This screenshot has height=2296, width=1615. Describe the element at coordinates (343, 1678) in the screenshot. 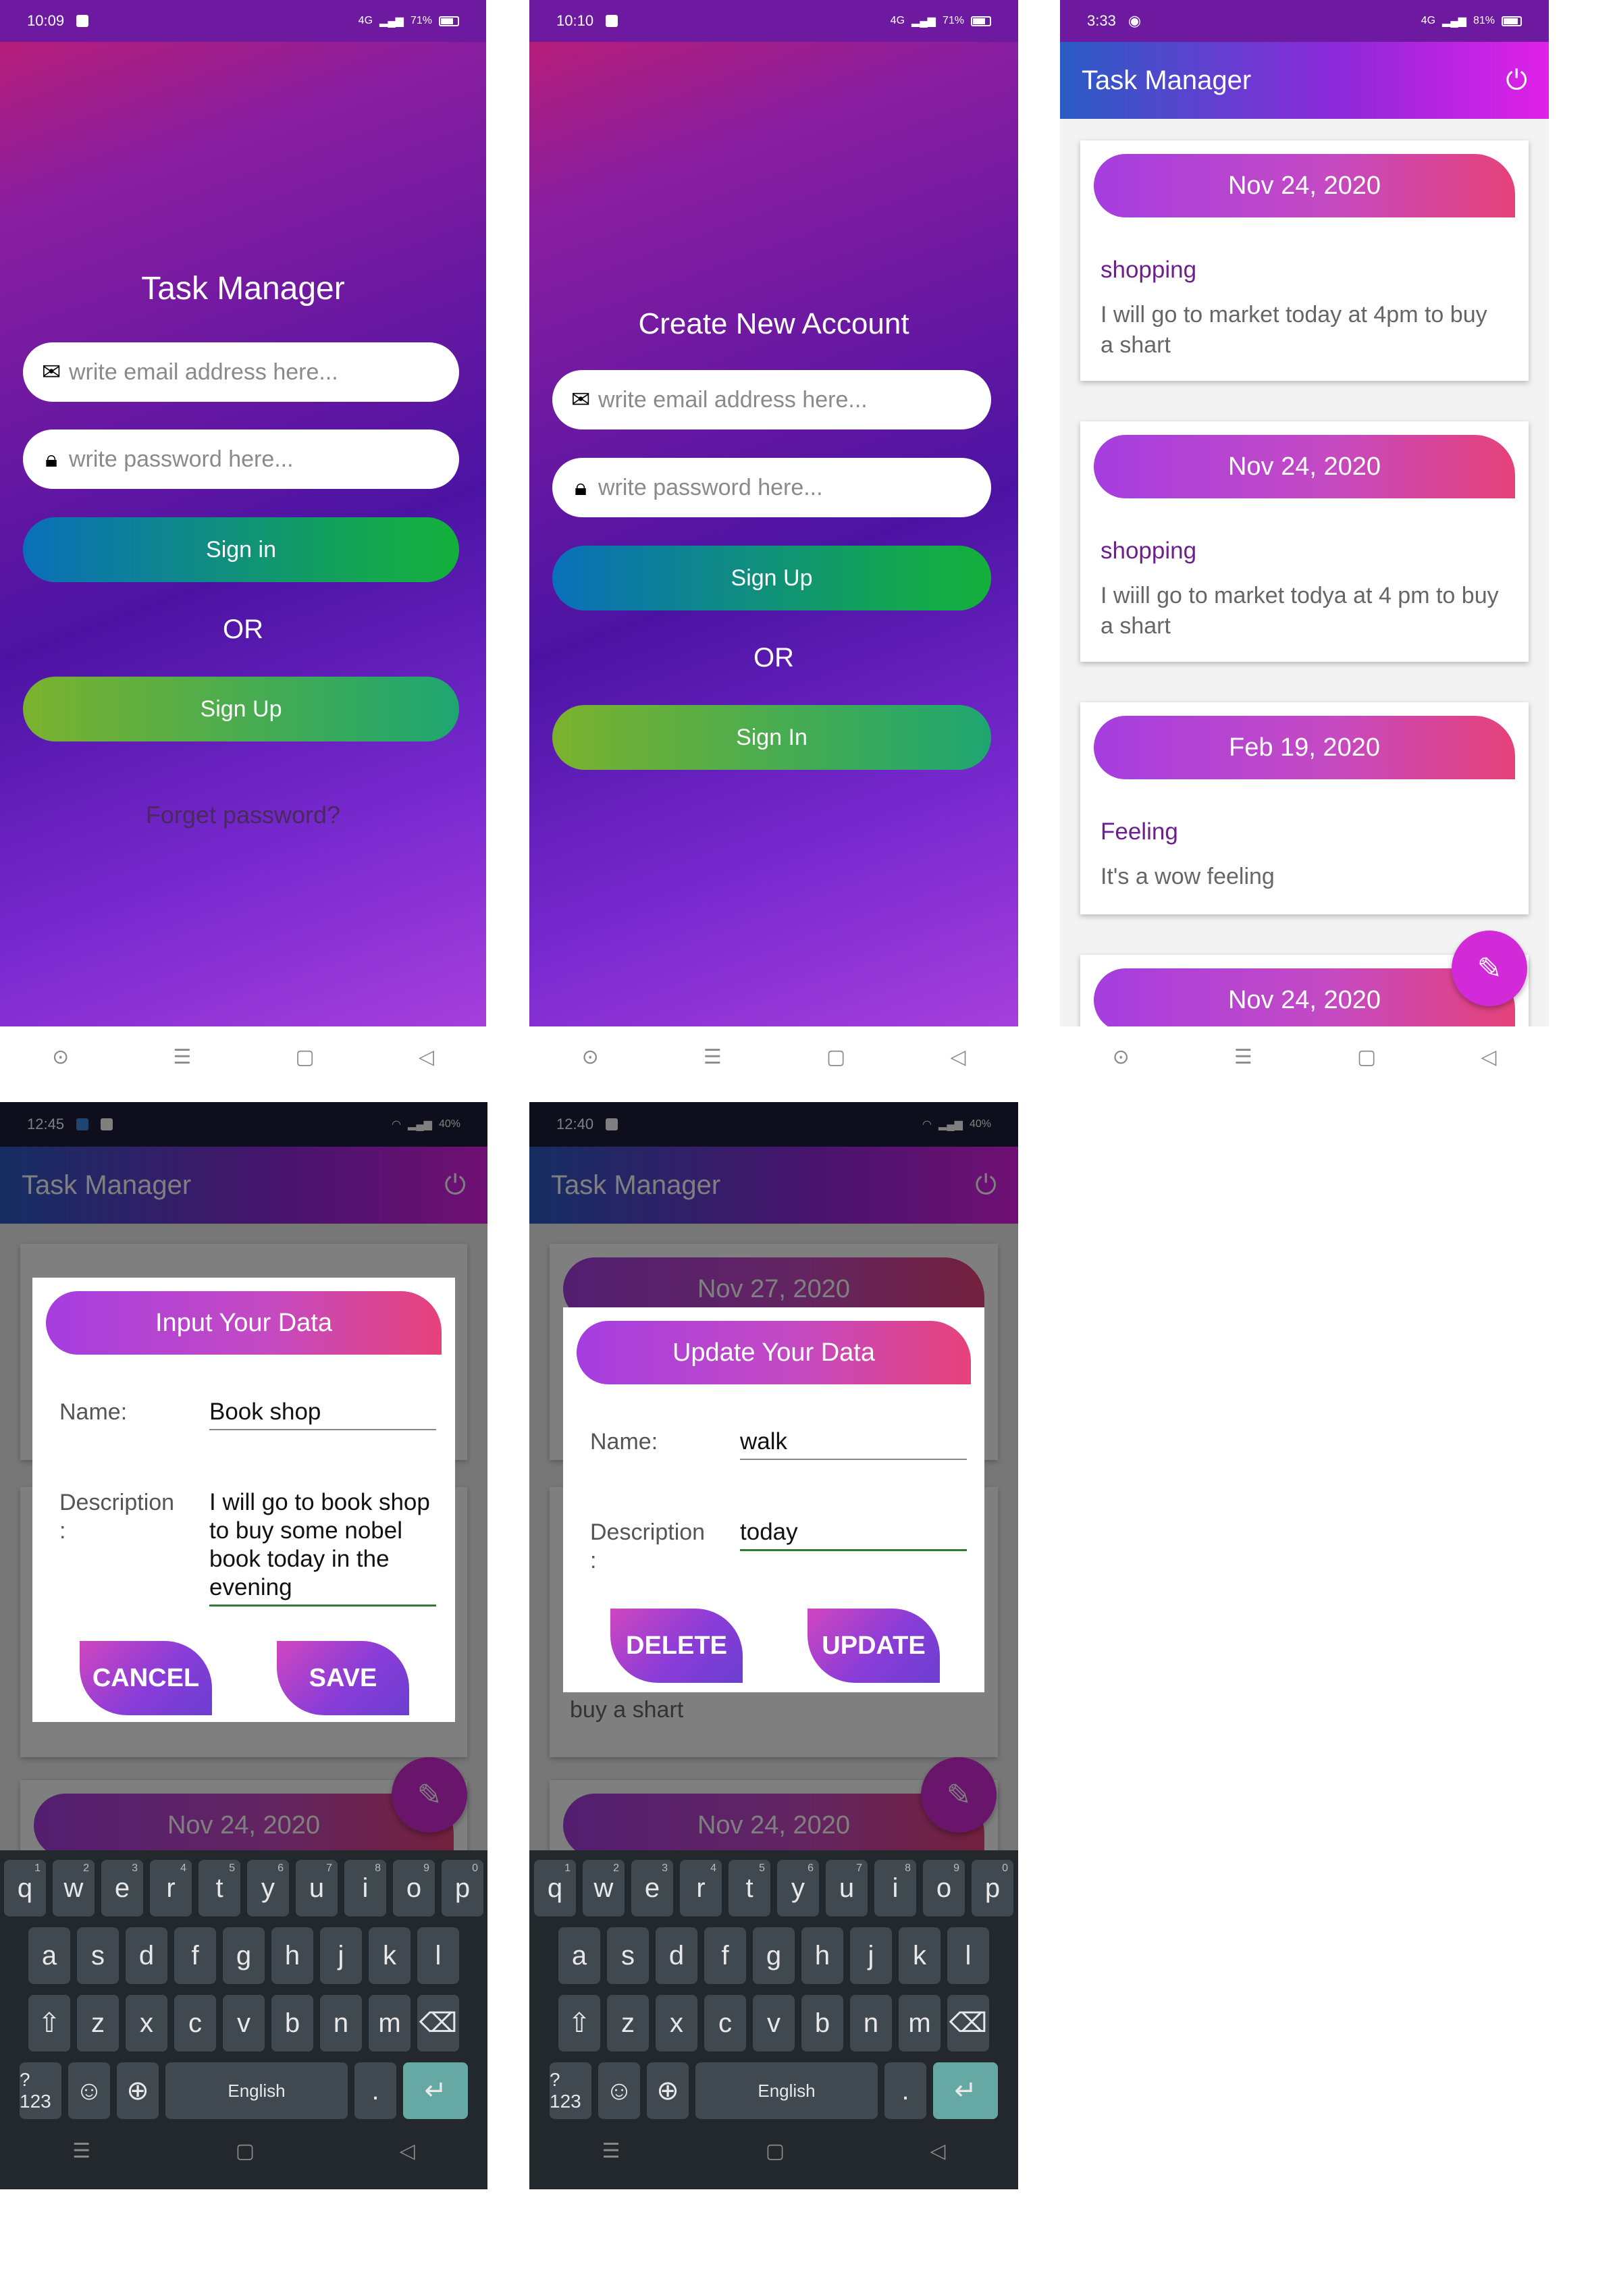

I see `save-button: SAVE` at that location.